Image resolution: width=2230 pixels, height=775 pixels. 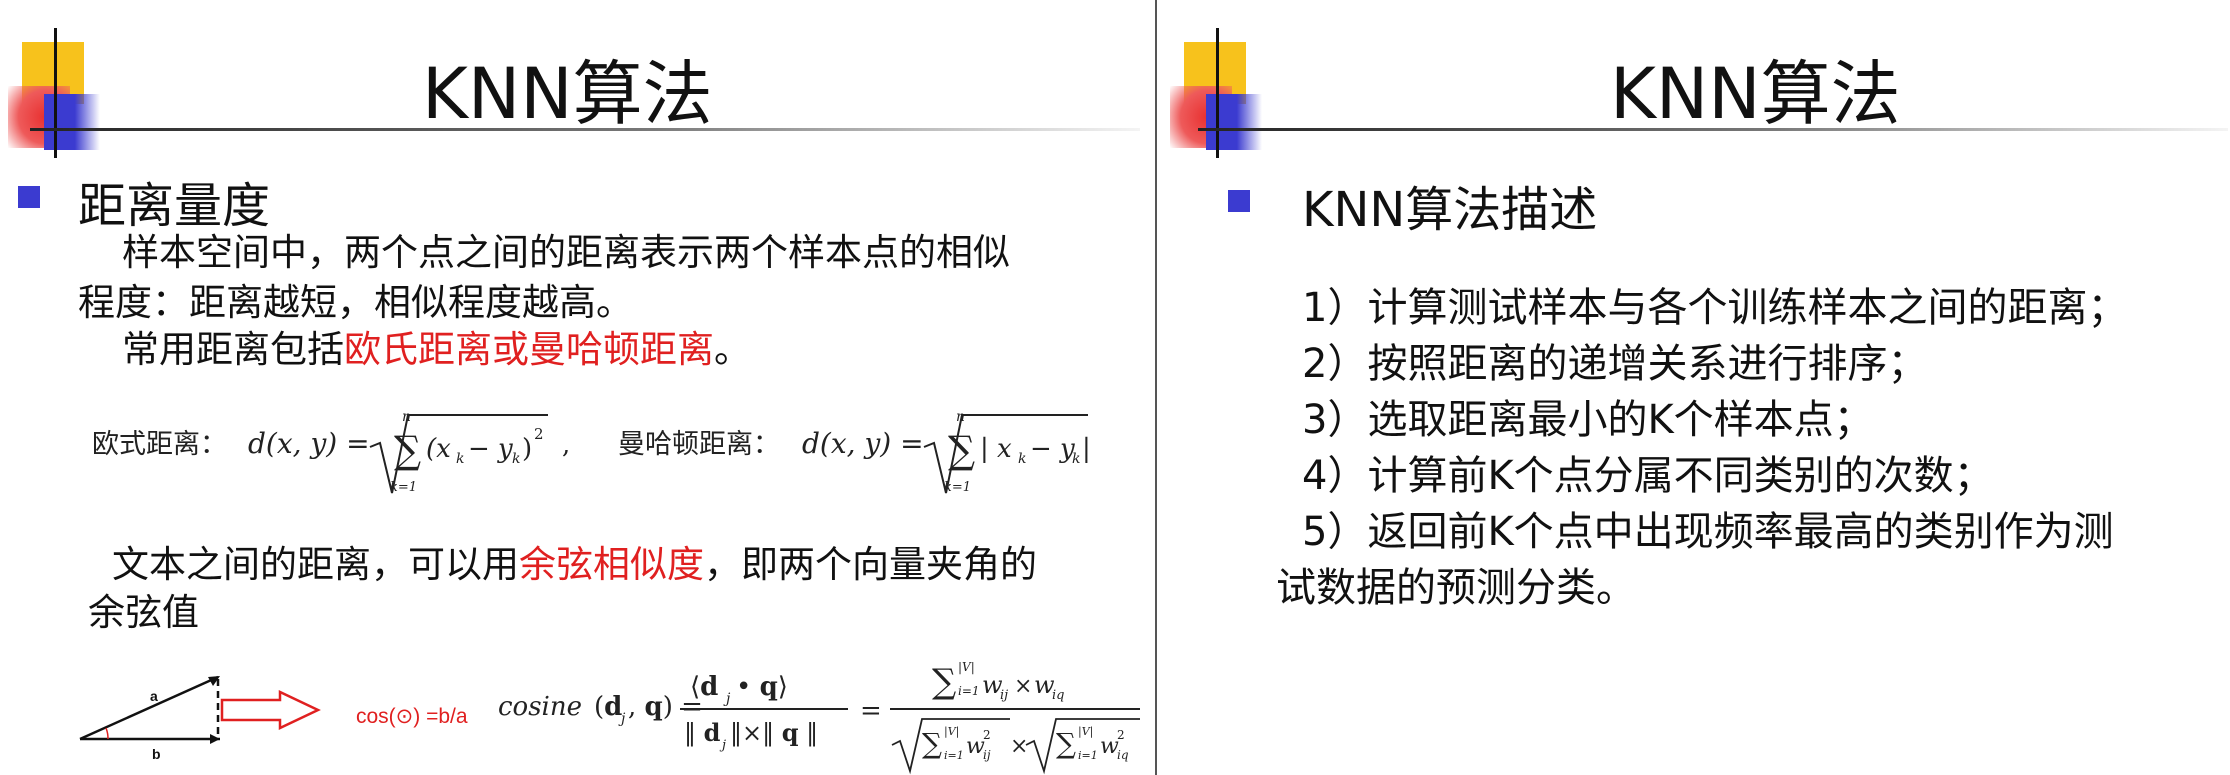 What do you see at coordinates (156, 754) in the screenshot?
I see `triangle-label-b: b` at bounding box center [156, 754].